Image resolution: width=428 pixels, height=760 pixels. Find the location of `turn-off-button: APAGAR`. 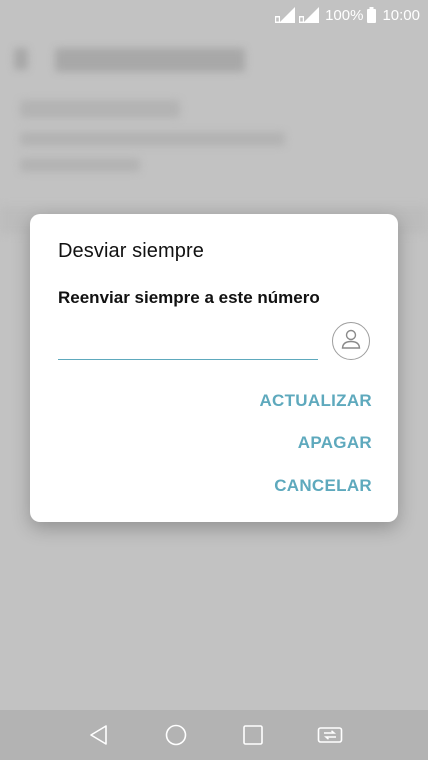

turn-off-button: APAGAR is located at coordinates (335, 443).